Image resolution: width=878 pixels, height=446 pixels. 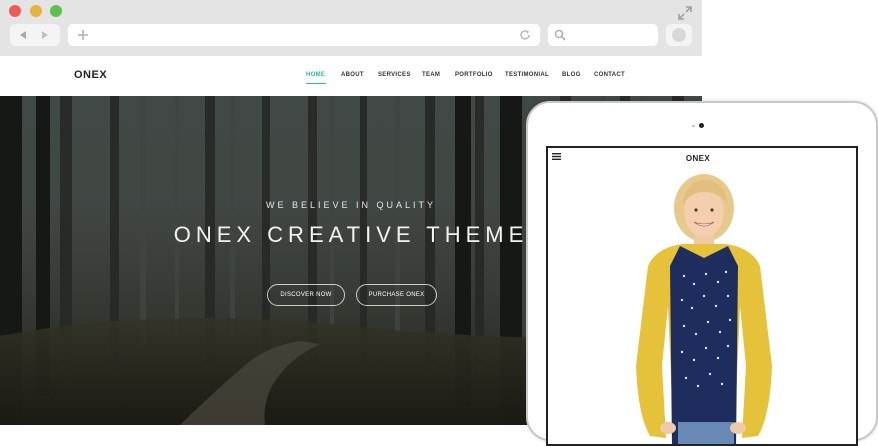 I want to click on minimize-window-button, so click(x=36, y=11).